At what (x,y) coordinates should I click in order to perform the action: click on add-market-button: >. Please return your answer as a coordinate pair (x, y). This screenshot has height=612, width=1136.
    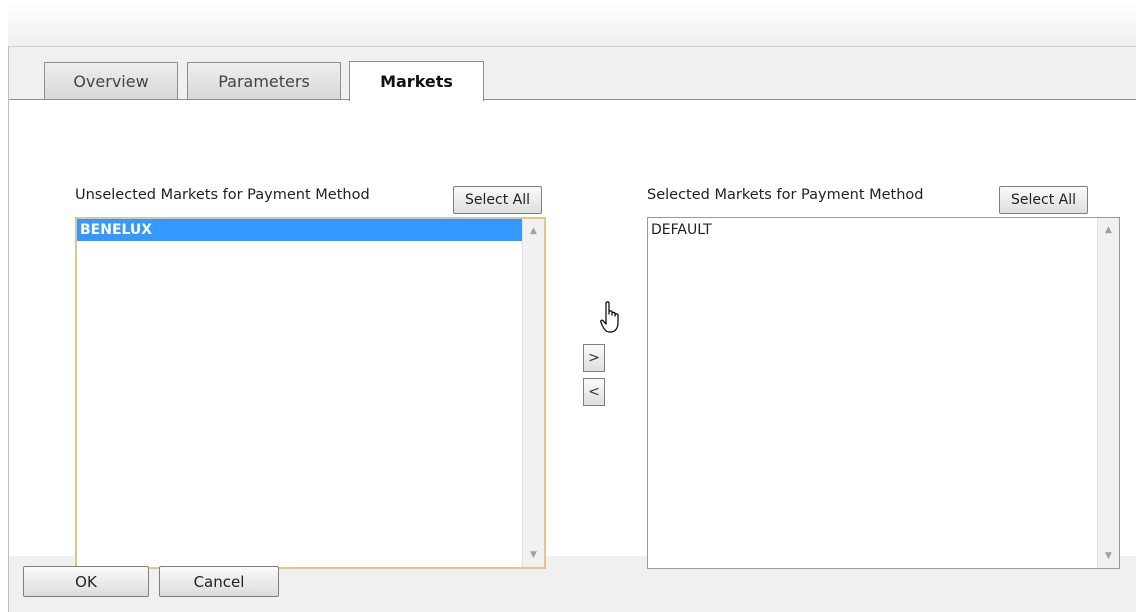
    Looking at the image, I should click on (594, 358).